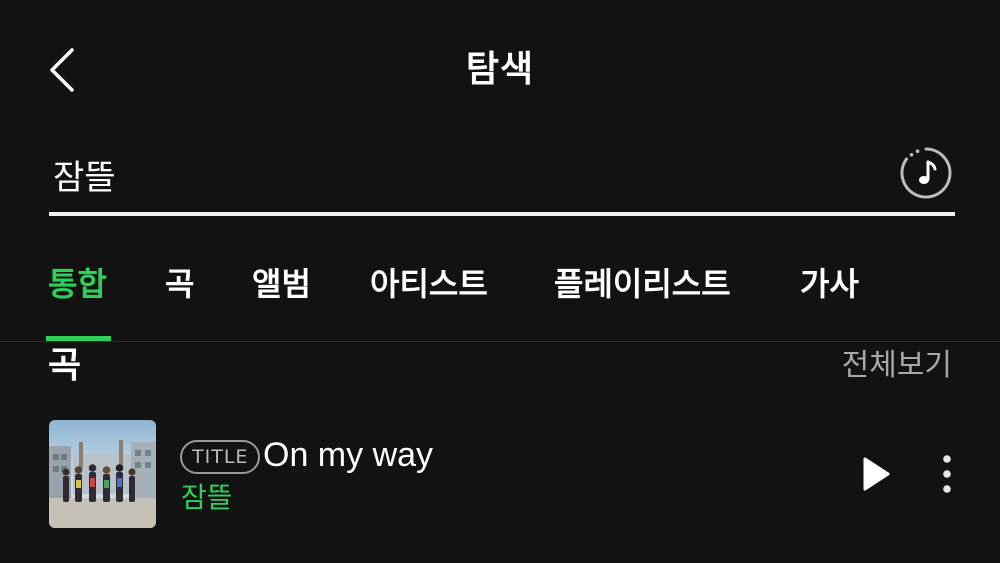 This screenshot has width=1000, height=563. Describe the element at coordinates (897, 366) in the screenshot. I see `view-all-link: 전체보기` at that location.